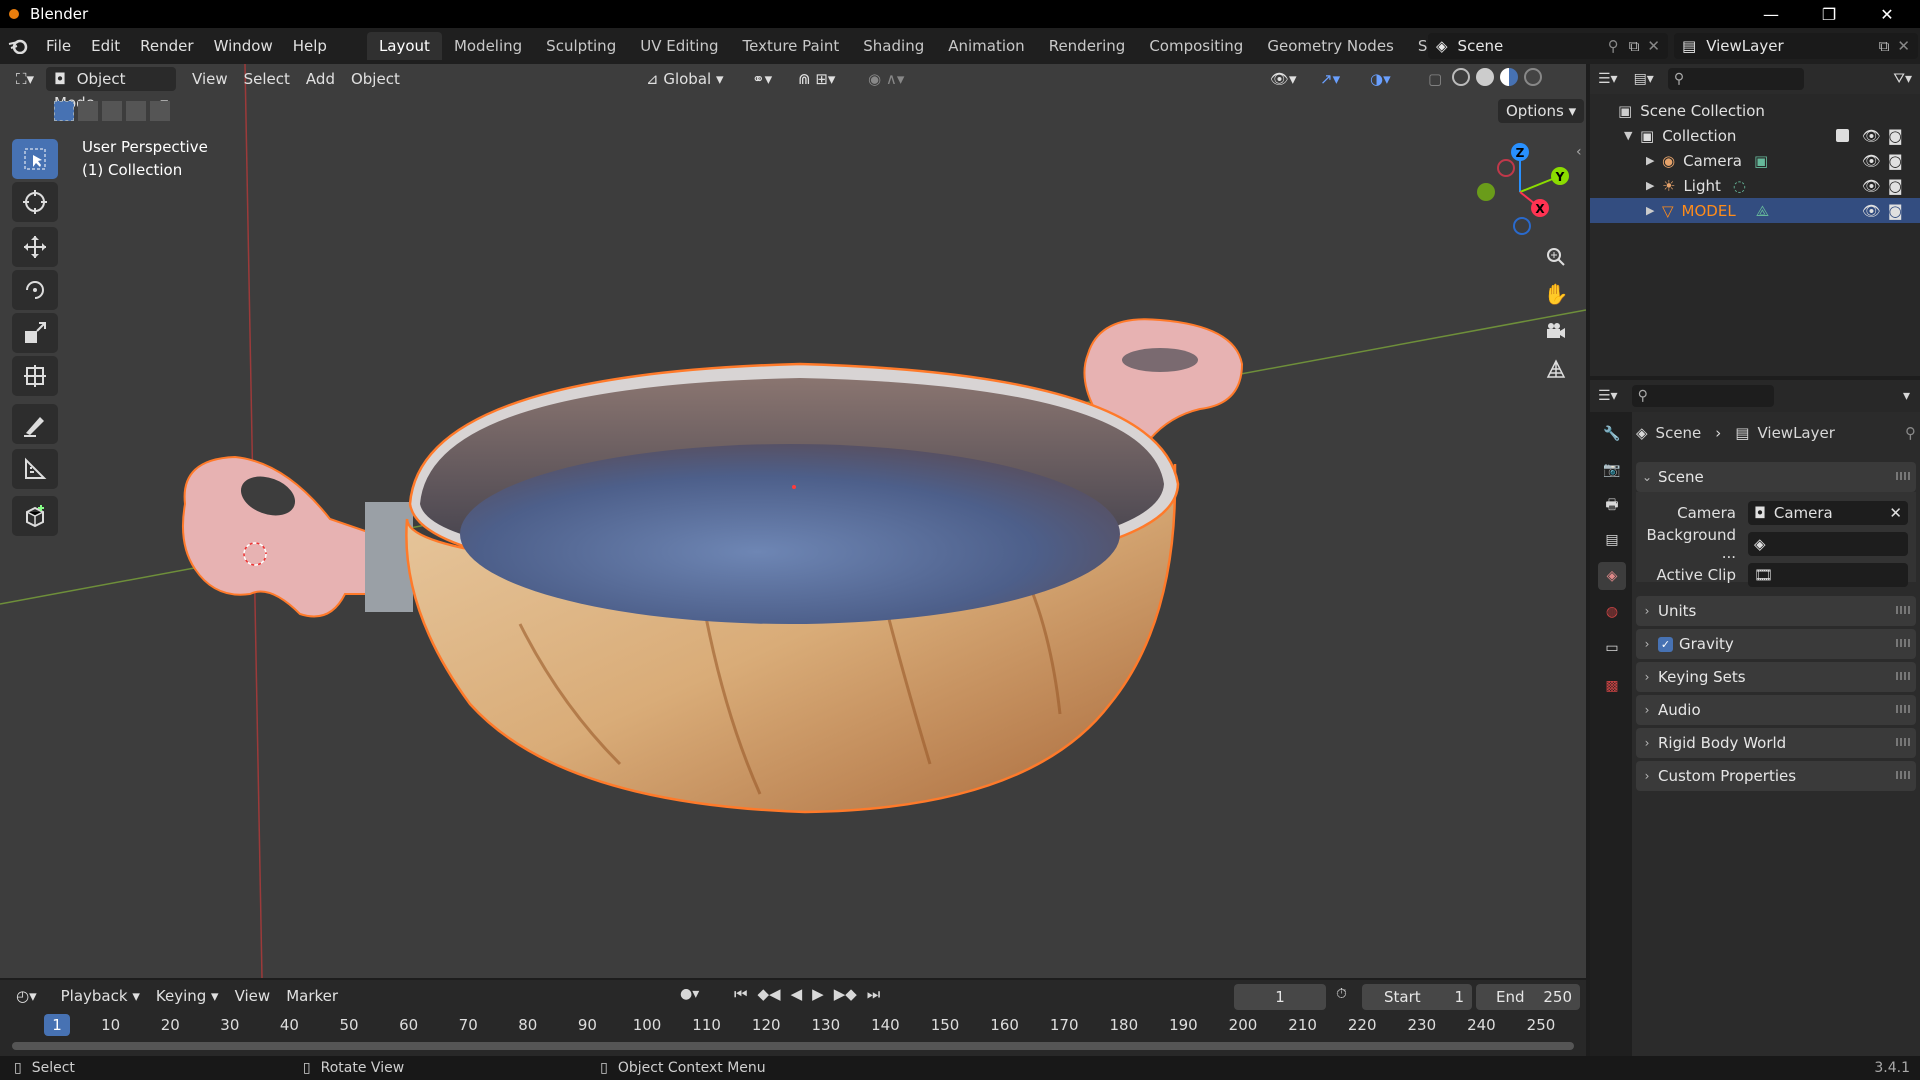 The height and width of the screenshot is (1080, 1920). I want to click on panel-audio: › Audio, so click(1776, 710).